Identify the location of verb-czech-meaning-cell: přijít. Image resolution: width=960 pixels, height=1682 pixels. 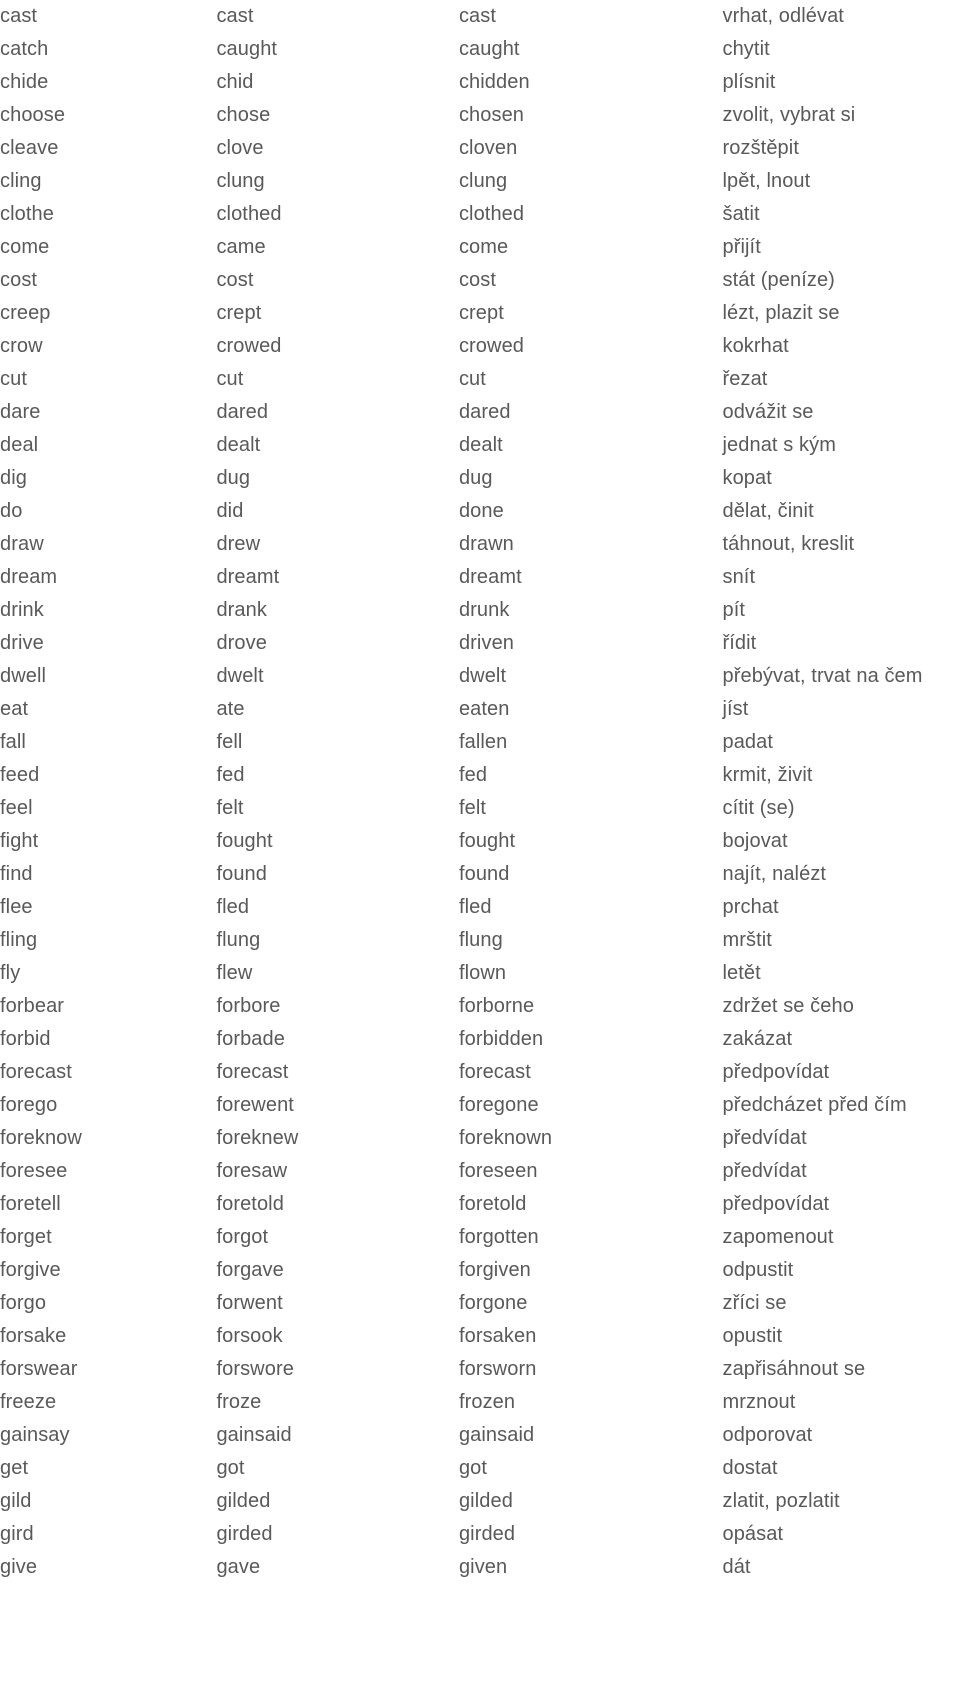
(741, 247).